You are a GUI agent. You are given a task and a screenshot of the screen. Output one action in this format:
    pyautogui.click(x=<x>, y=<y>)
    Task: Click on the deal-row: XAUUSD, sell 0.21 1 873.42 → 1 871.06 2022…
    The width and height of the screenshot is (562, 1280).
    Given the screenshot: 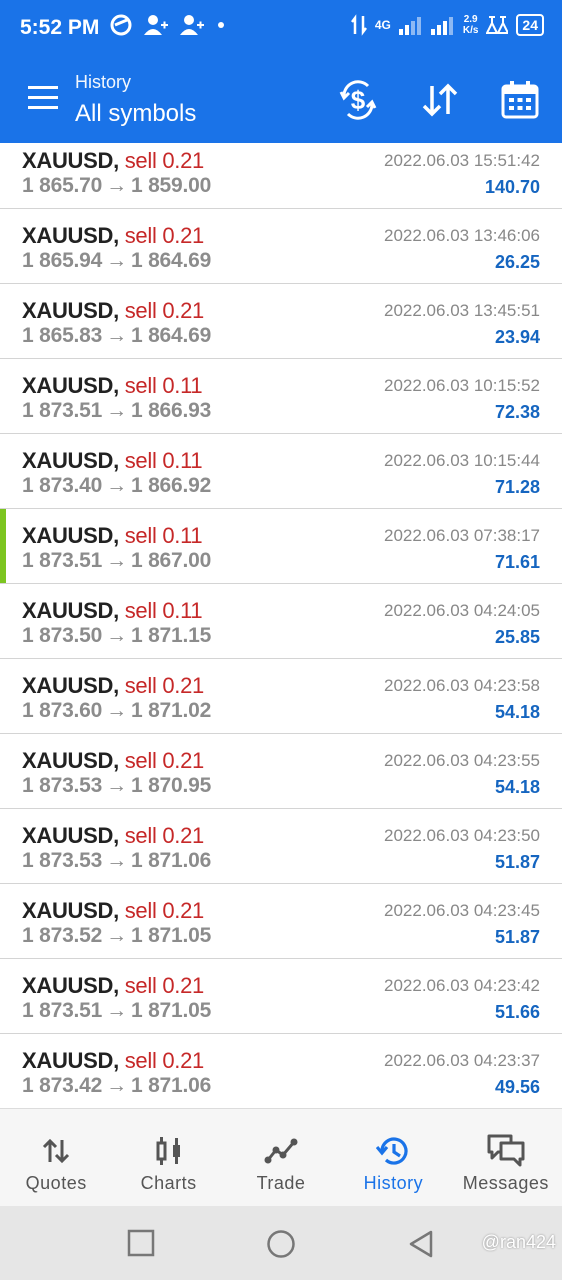 What is the action you would take?
    pyautogui.click(x=281, y=1071)
    